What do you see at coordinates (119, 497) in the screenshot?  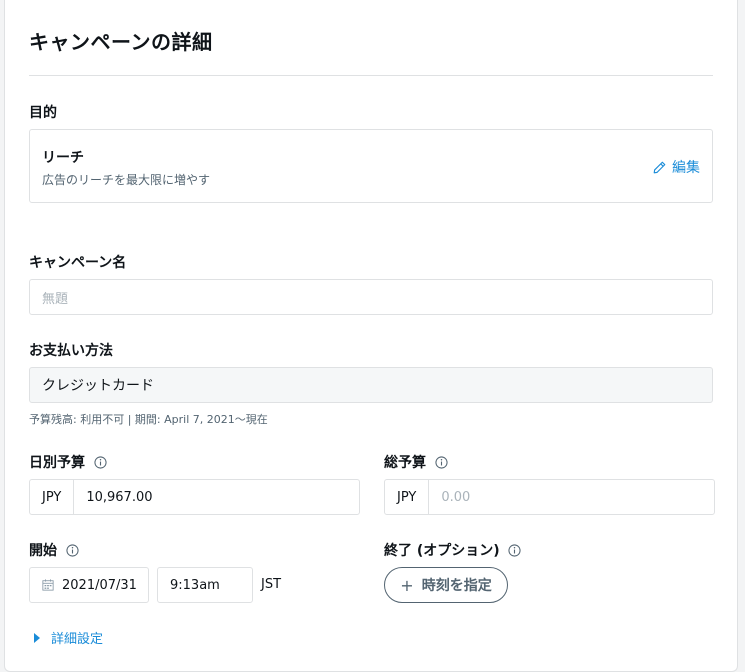 I see `daily-budget-value: 10,967.00` at bounding box center [119, 497].